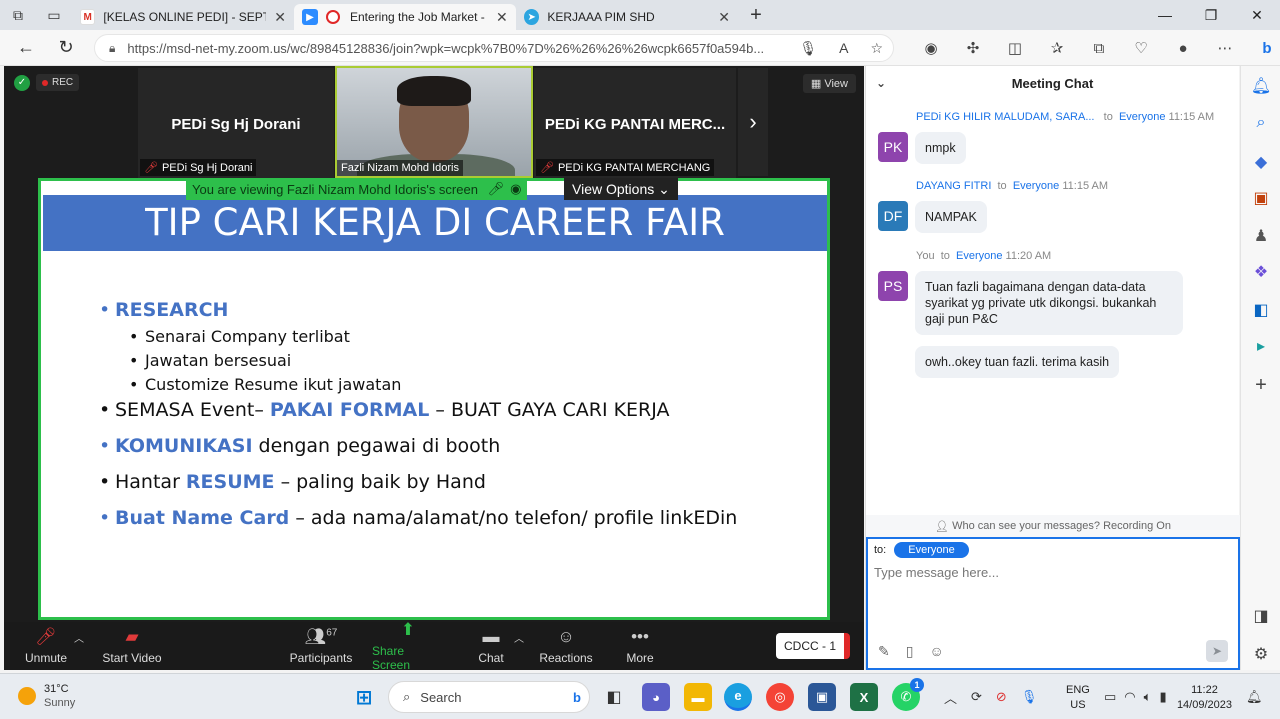 This screenshot has height=719, width=1280. I want to click on reactions-button: ☺ Reactions, so click(566, 646).